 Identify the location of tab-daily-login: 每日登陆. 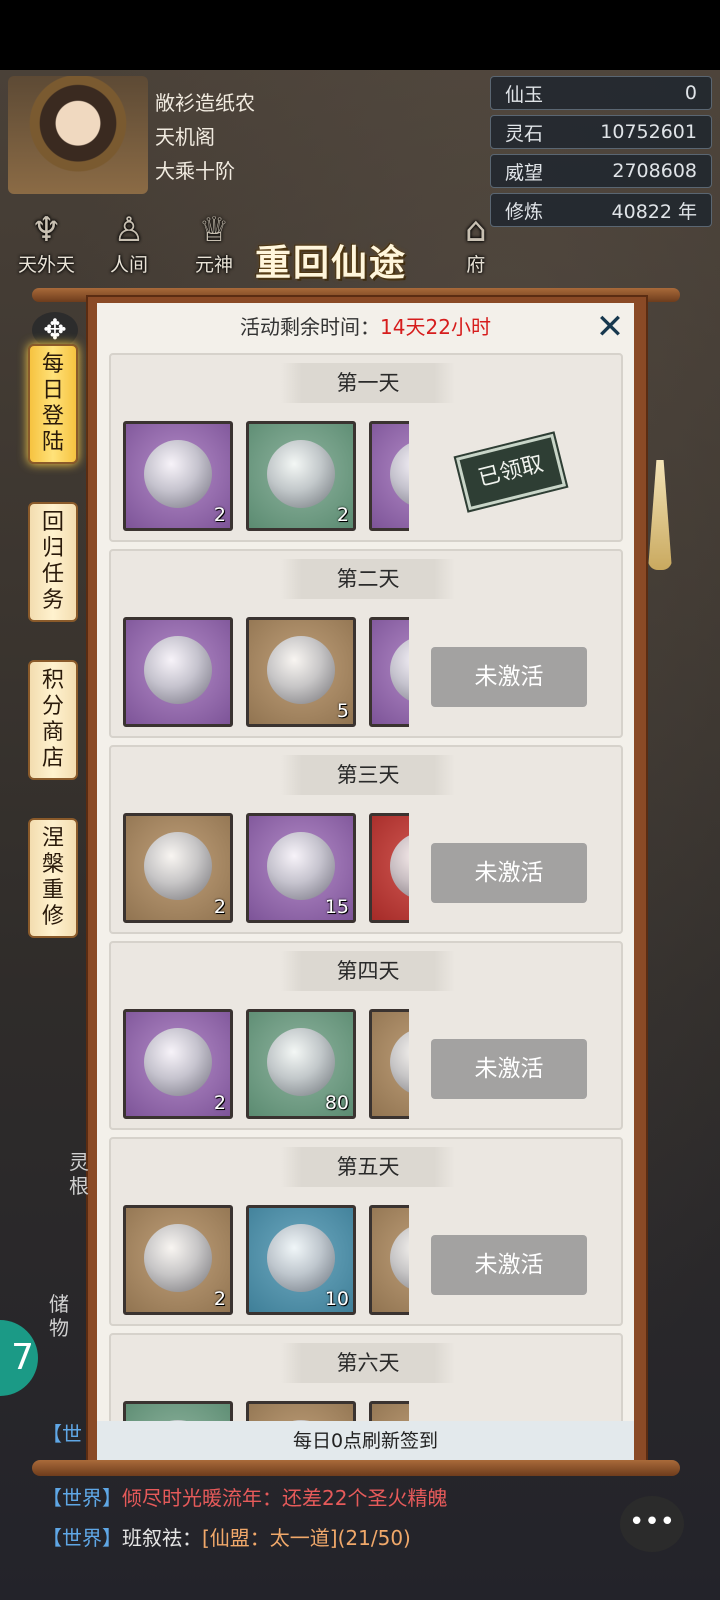
(53, 404).